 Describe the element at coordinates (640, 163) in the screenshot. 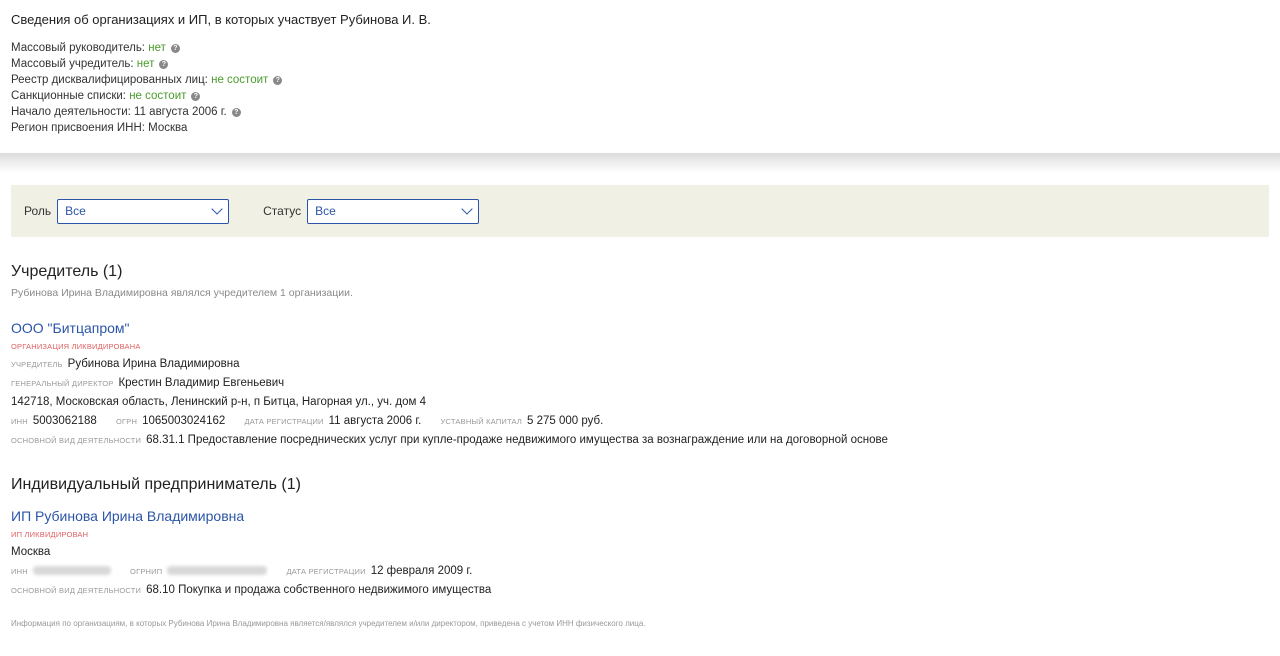

I see `divider-band` at that location.